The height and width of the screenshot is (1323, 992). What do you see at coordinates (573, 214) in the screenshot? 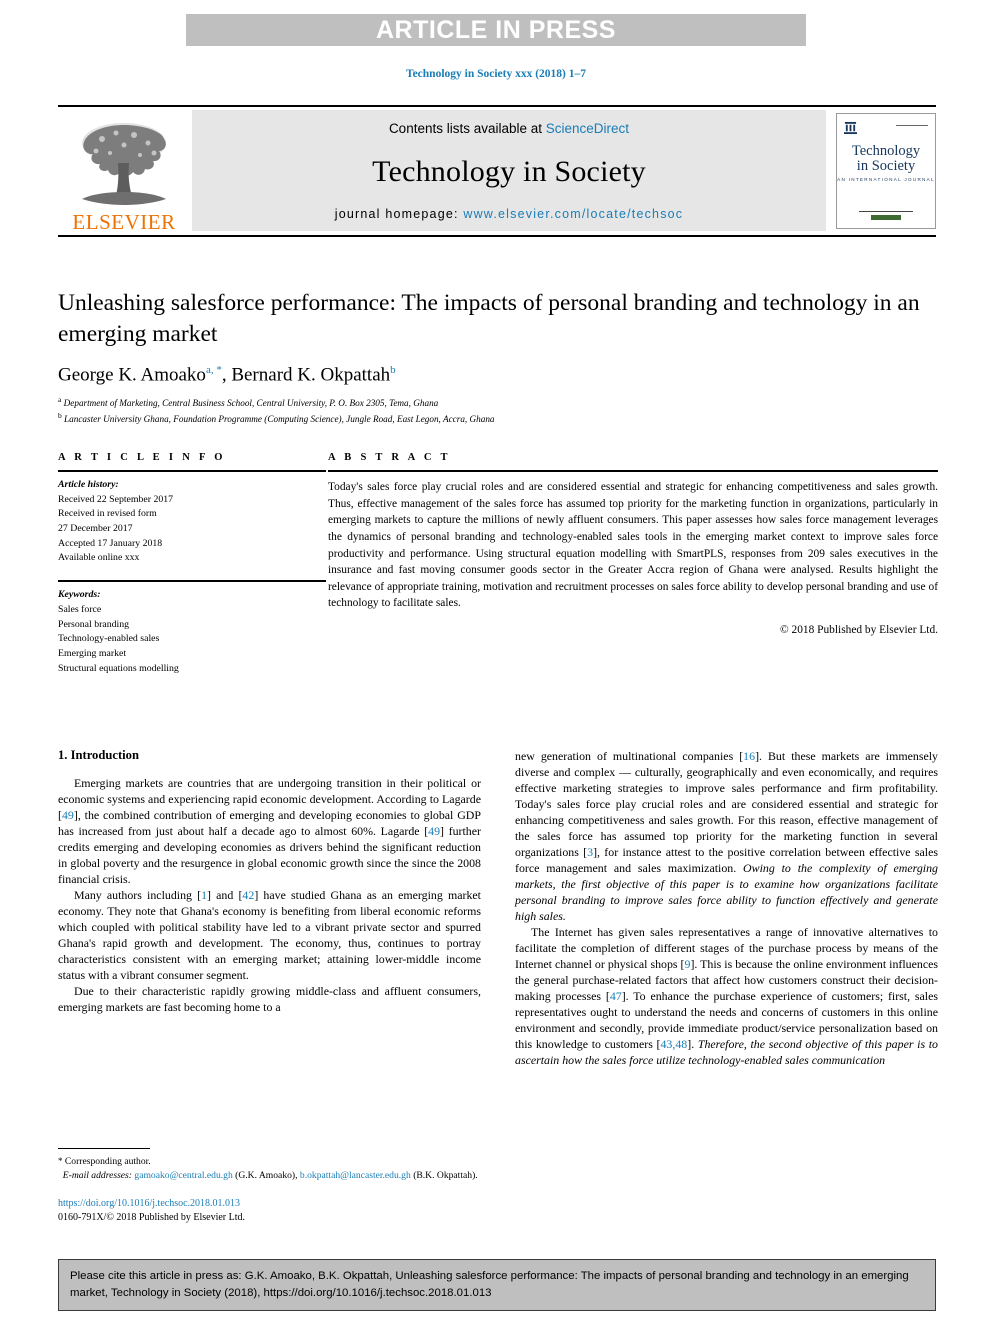
I see `journal-homepage-link: www.elsevier.com/locate/techsoc` at bounding box center [573, 214].